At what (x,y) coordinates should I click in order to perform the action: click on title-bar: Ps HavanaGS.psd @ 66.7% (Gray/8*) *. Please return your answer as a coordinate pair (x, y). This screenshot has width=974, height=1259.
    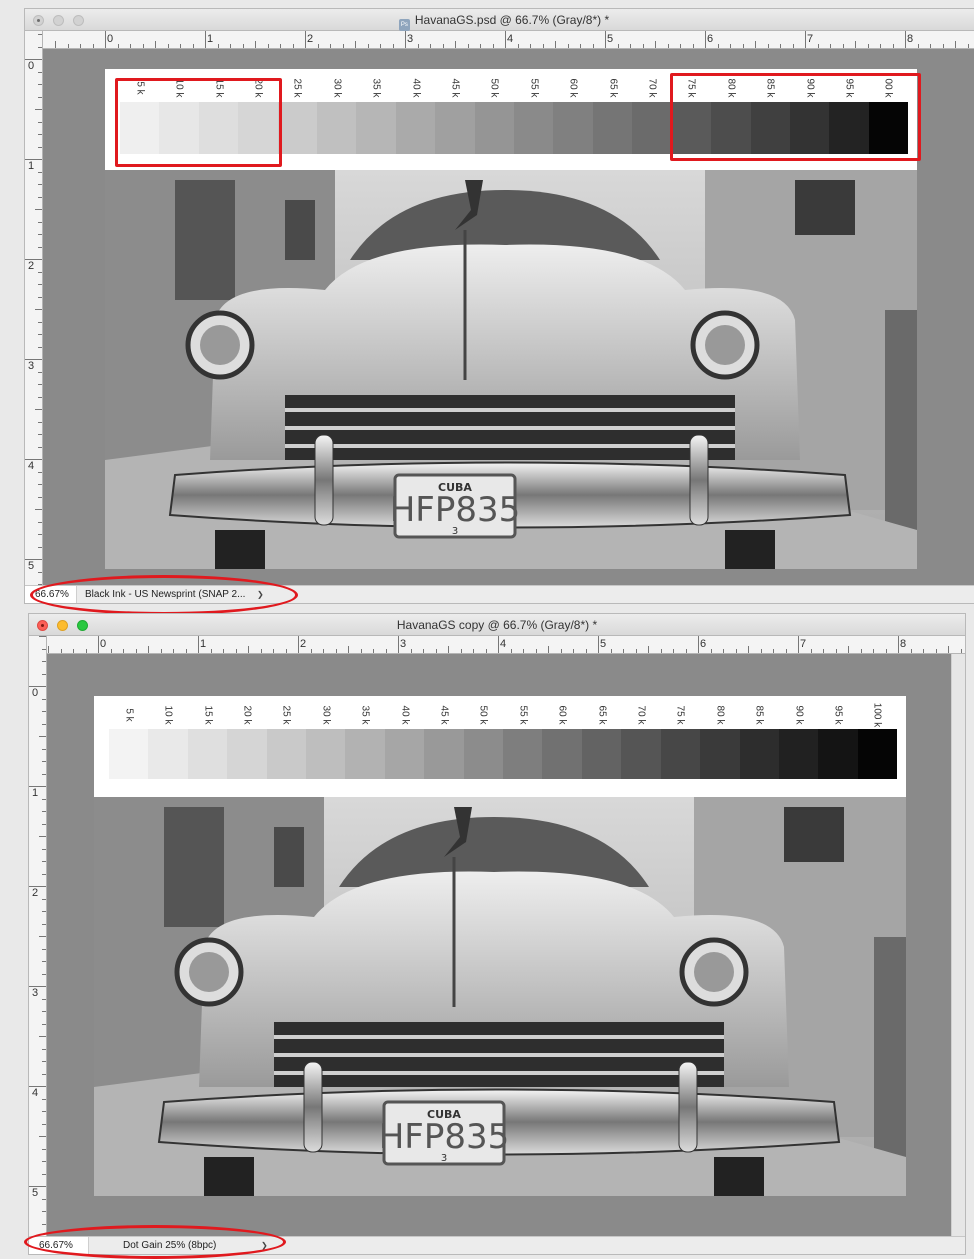
    Looking at the image, I should click on (499, 20).